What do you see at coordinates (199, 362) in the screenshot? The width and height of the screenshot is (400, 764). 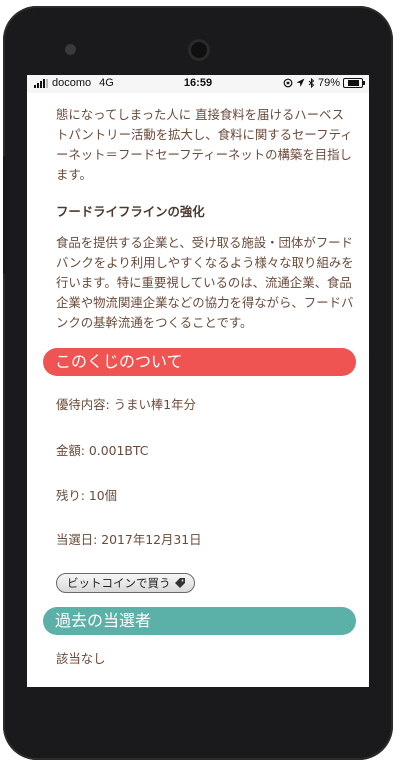 I see `lottery-section-title: このくじのついて` at bounding box center [199, 362].